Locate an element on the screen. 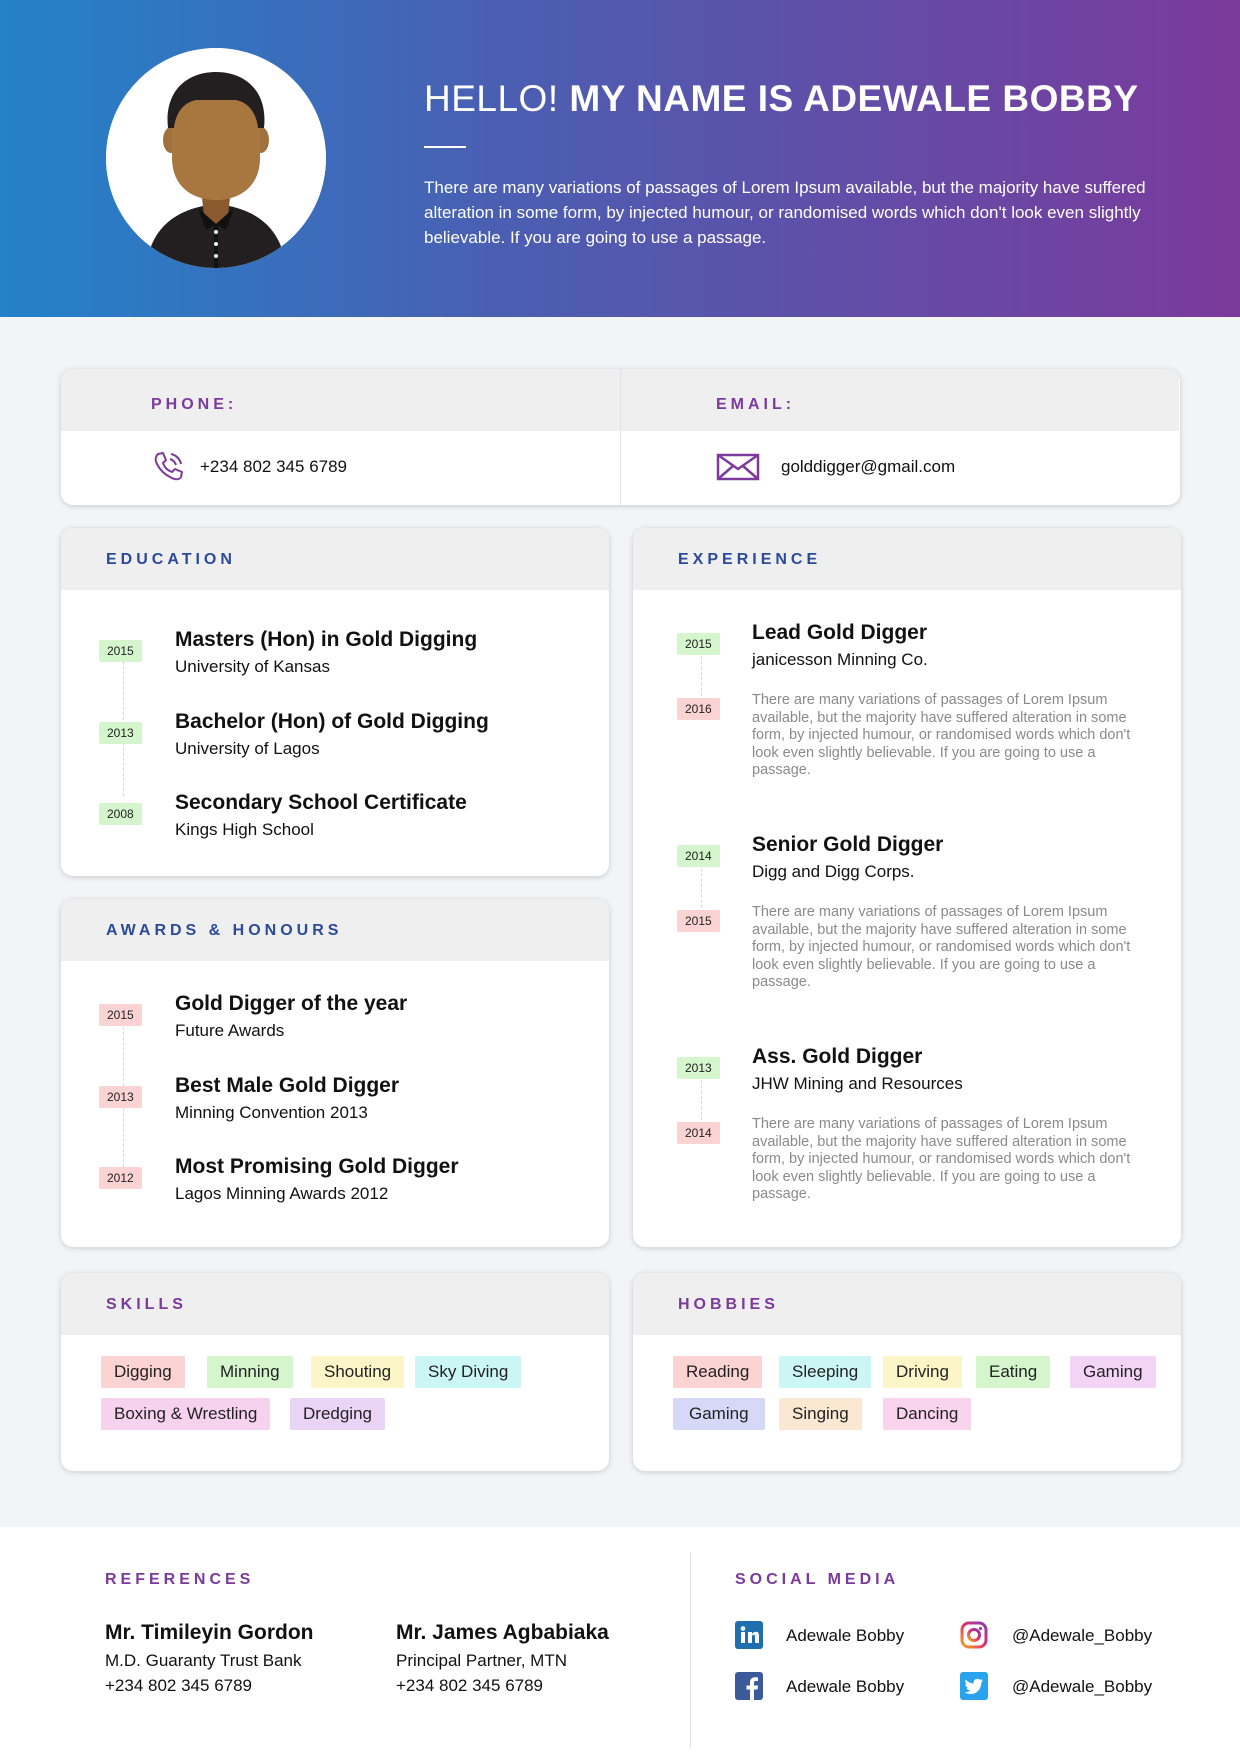  end-year-badge: 2015 is located at coordinates (698, 921).